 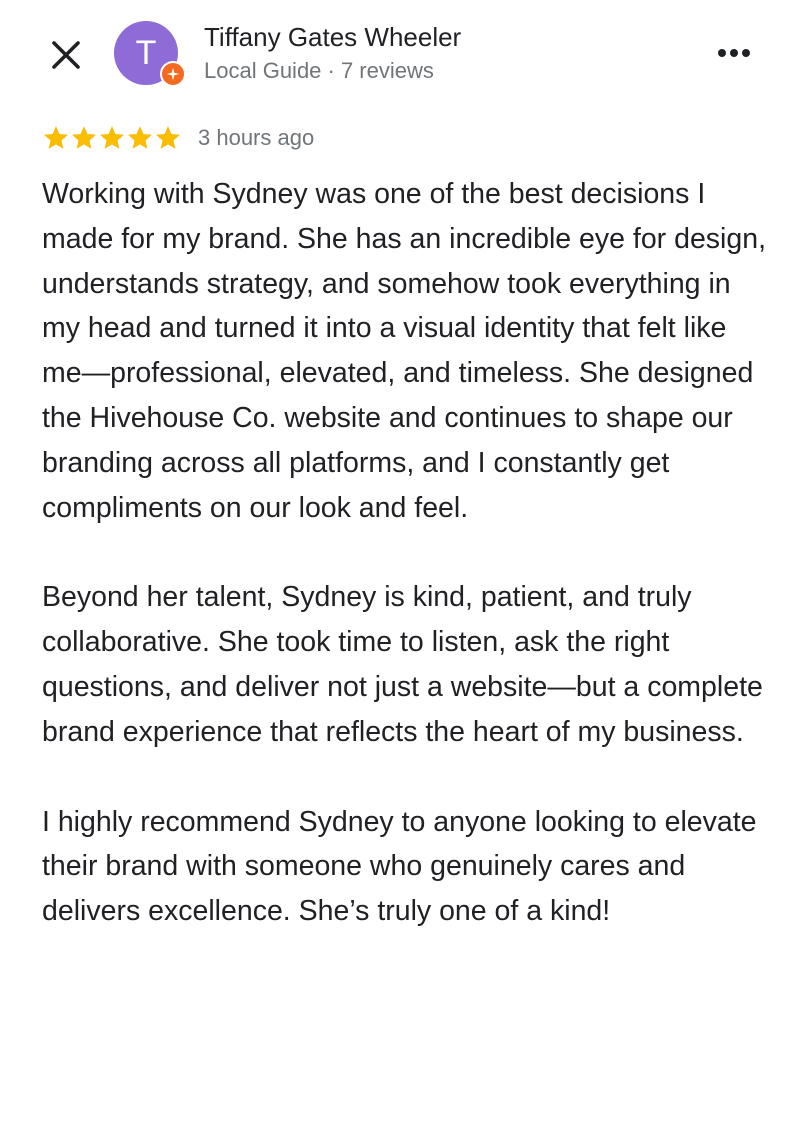 I want to click on rating-row: 3 hours ago, so click(x=178, y=138).